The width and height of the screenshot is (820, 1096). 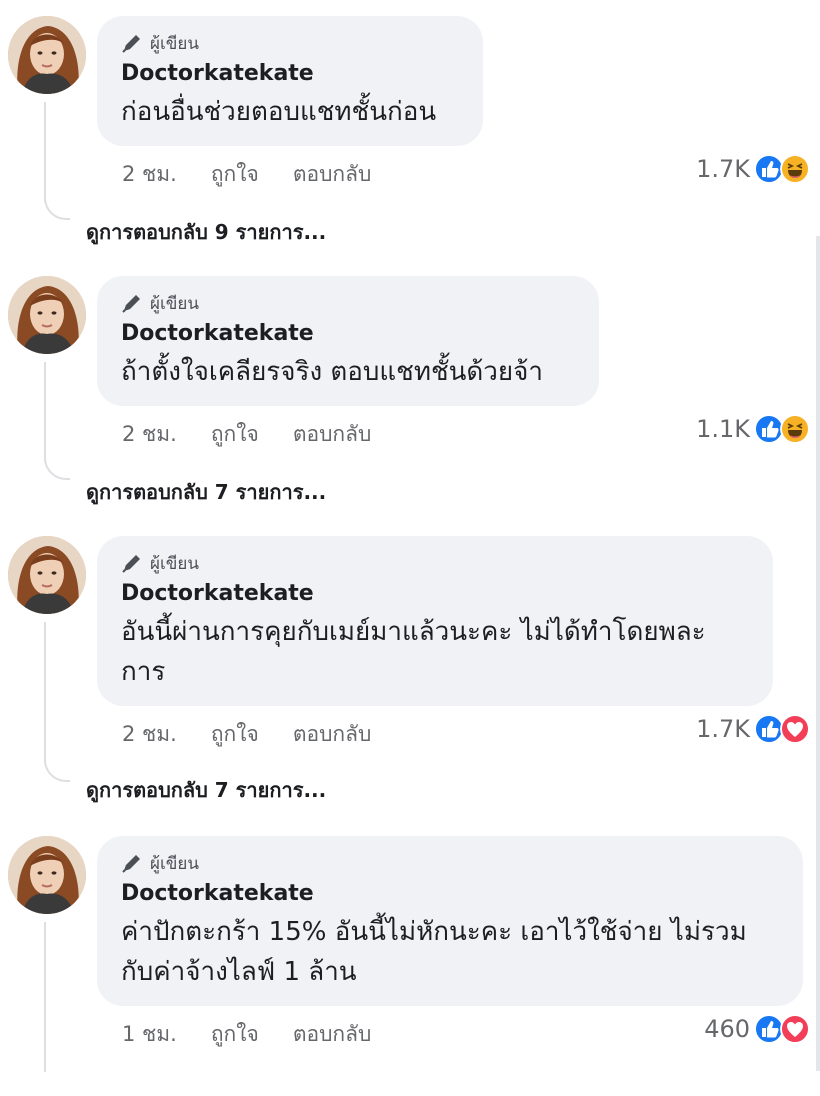 I want to click on comment-actions: 1 ชม. ถูกใจ ตอบกลับ, so click(x=246, y=1034).